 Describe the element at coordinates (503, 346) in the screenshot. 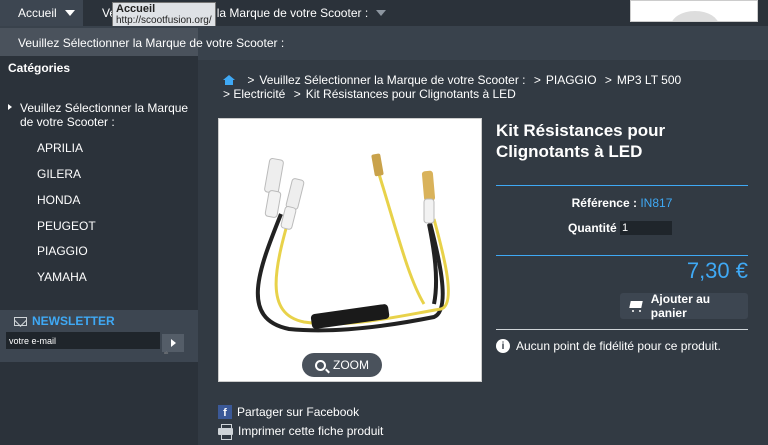

I see `info-icon: i` at that location.